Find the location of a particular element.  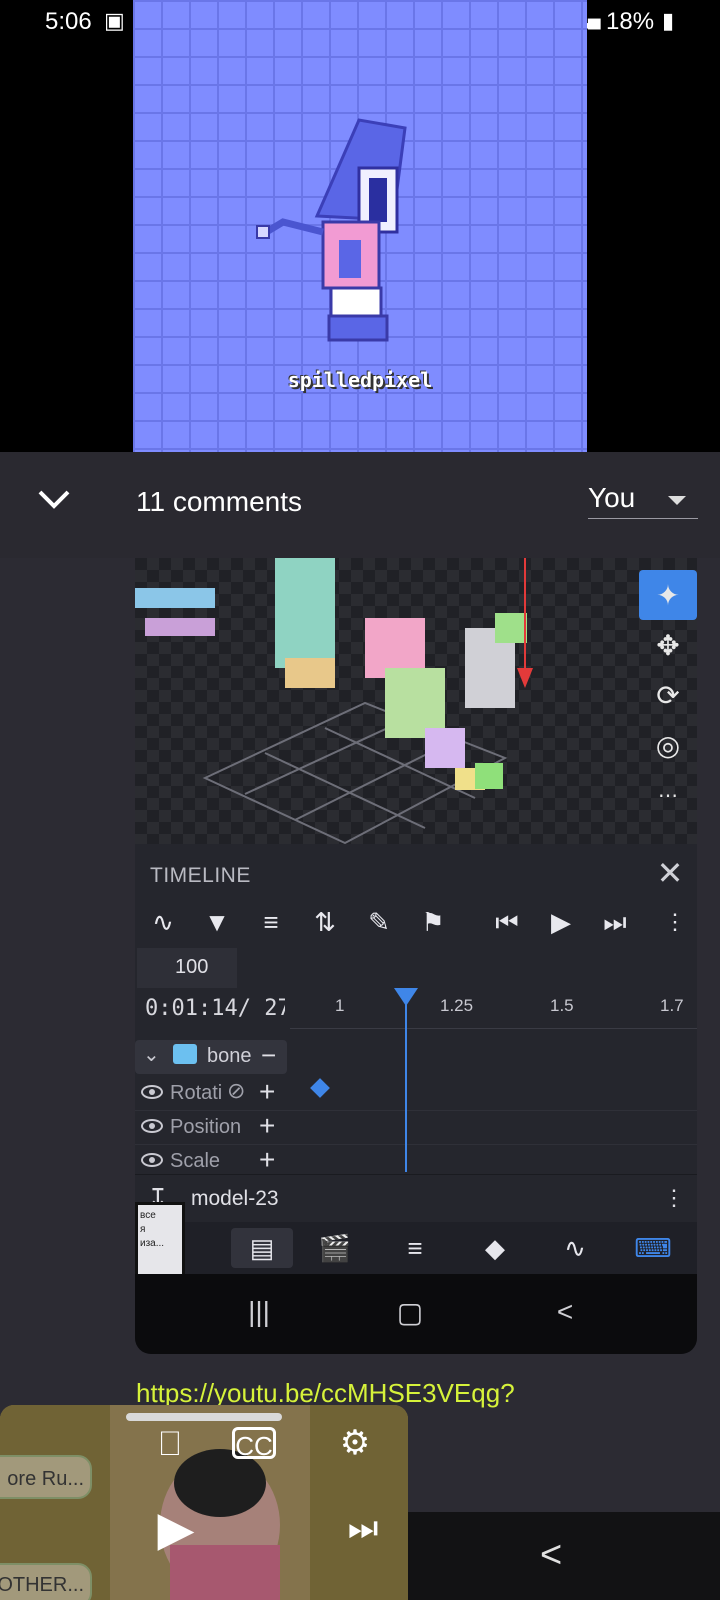

comments-header: 11 comments You is located at coordinates (360, 505).